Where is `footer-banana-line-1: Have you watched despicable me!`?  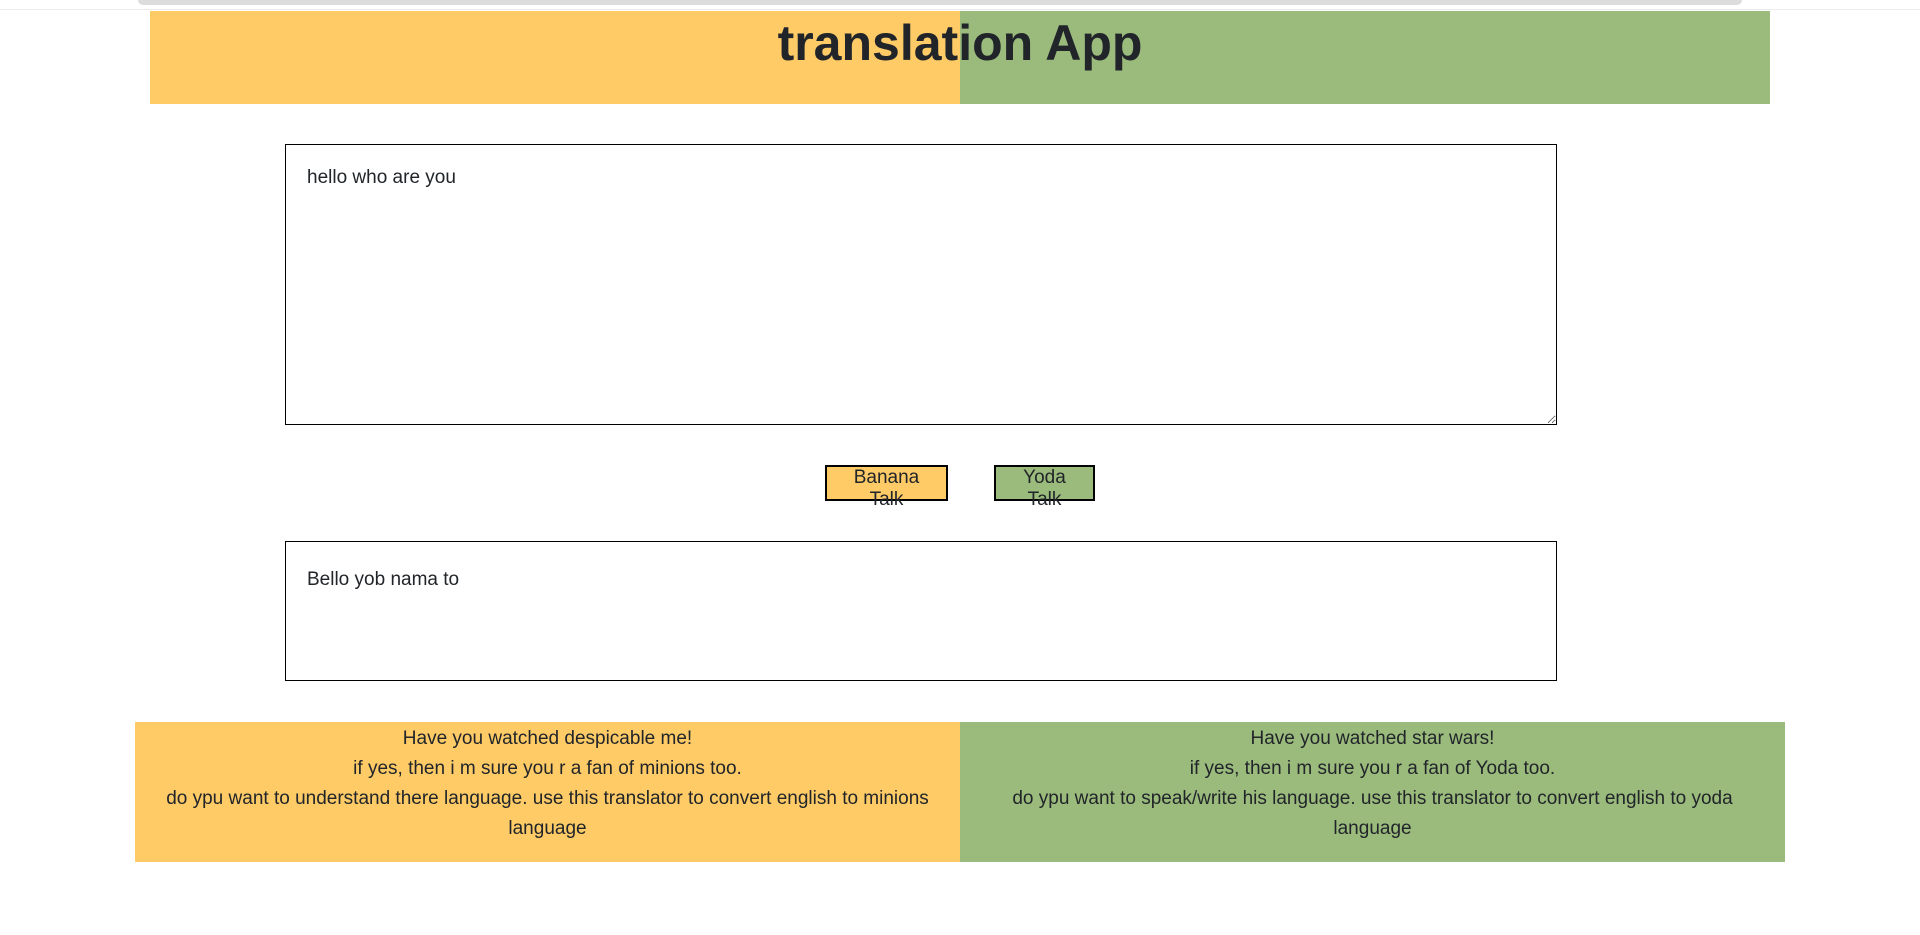
footer-banana-line-1: Have you watched despicable me! is located at coordinates (547, 738).